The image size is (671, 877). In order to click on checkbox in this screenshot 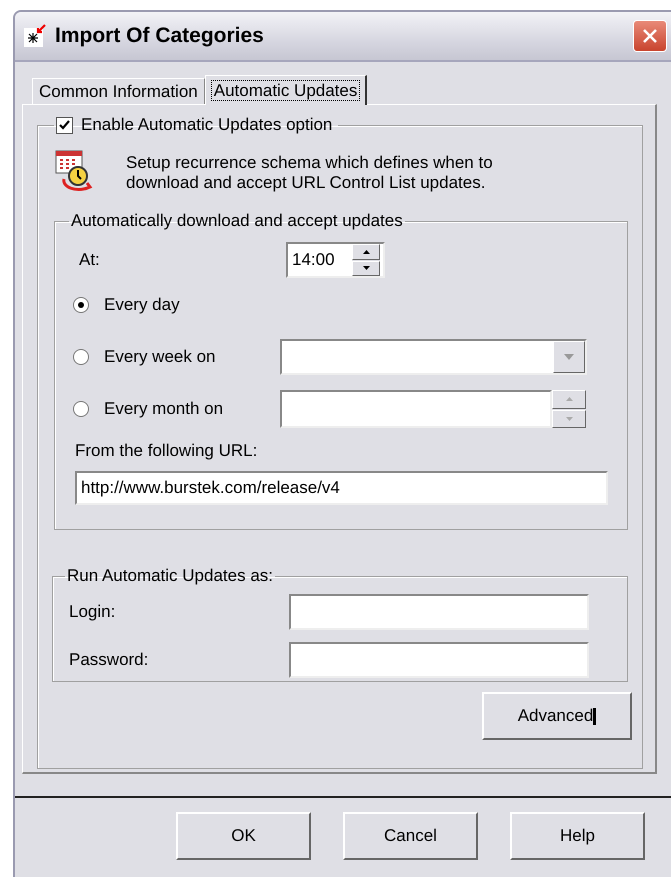, I will do `click(64, 125)`.